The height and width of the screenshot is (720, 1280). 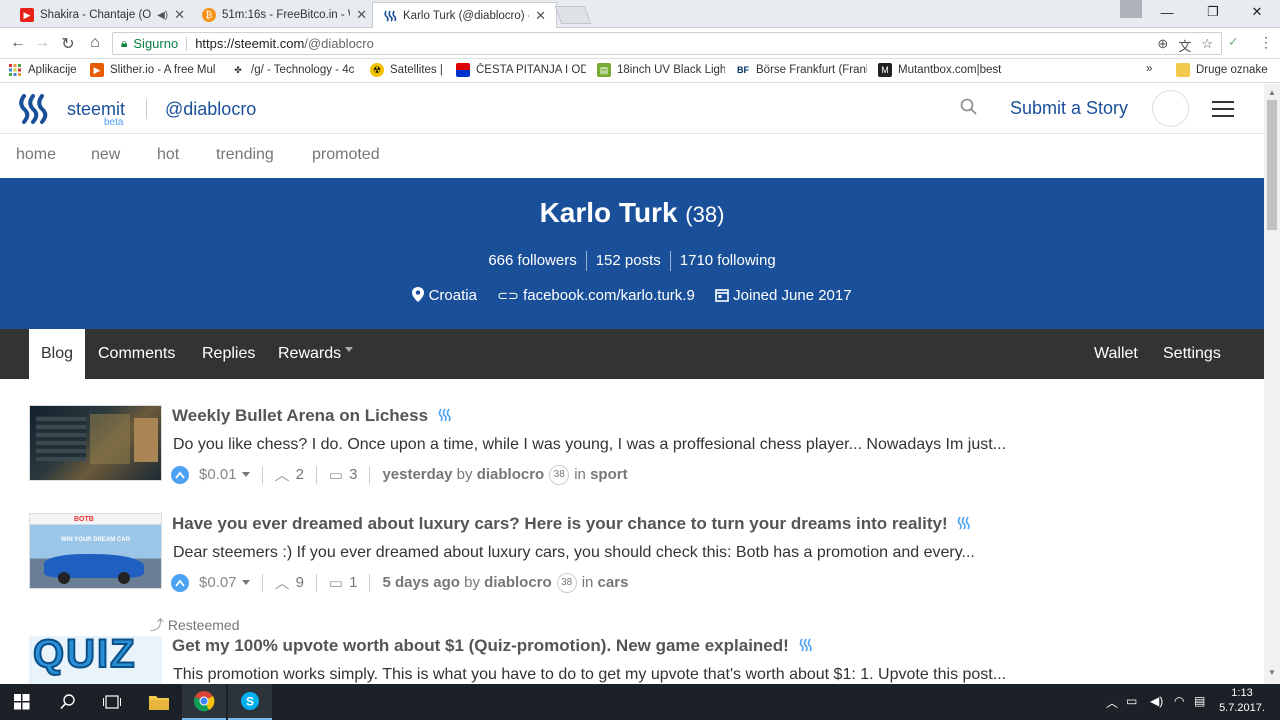 I want to click on tab-rewards: Rewards, so click(x=315, y=354).